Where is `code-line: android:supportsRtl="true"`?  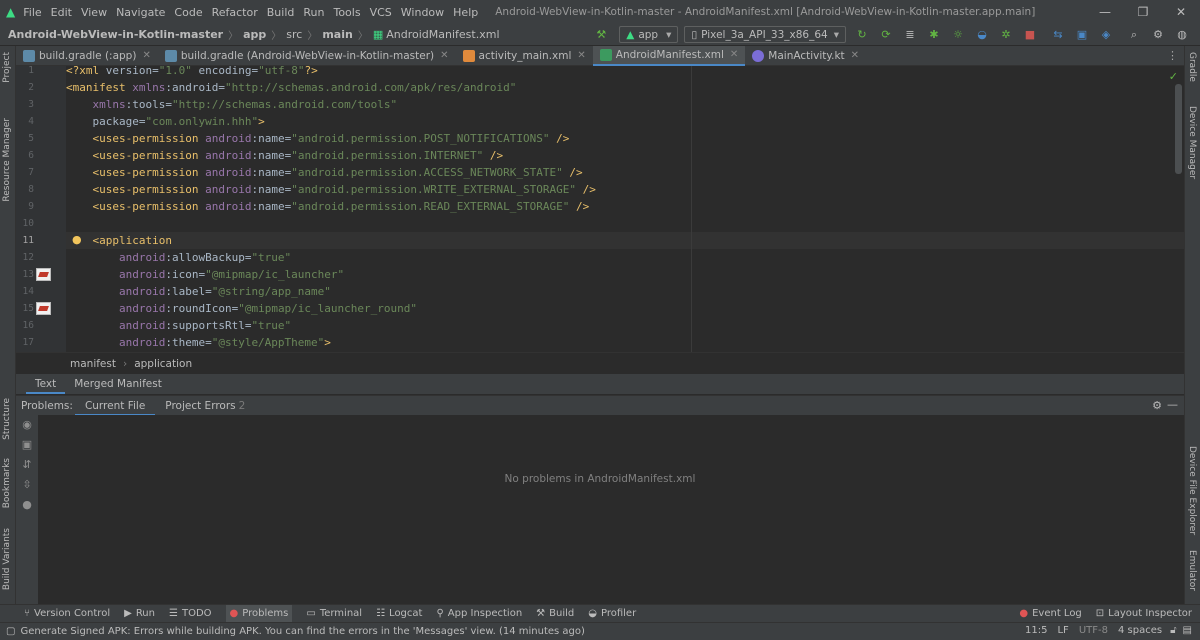
code-line: android:supportsRtl="true" is located at coordinates (178, 325).